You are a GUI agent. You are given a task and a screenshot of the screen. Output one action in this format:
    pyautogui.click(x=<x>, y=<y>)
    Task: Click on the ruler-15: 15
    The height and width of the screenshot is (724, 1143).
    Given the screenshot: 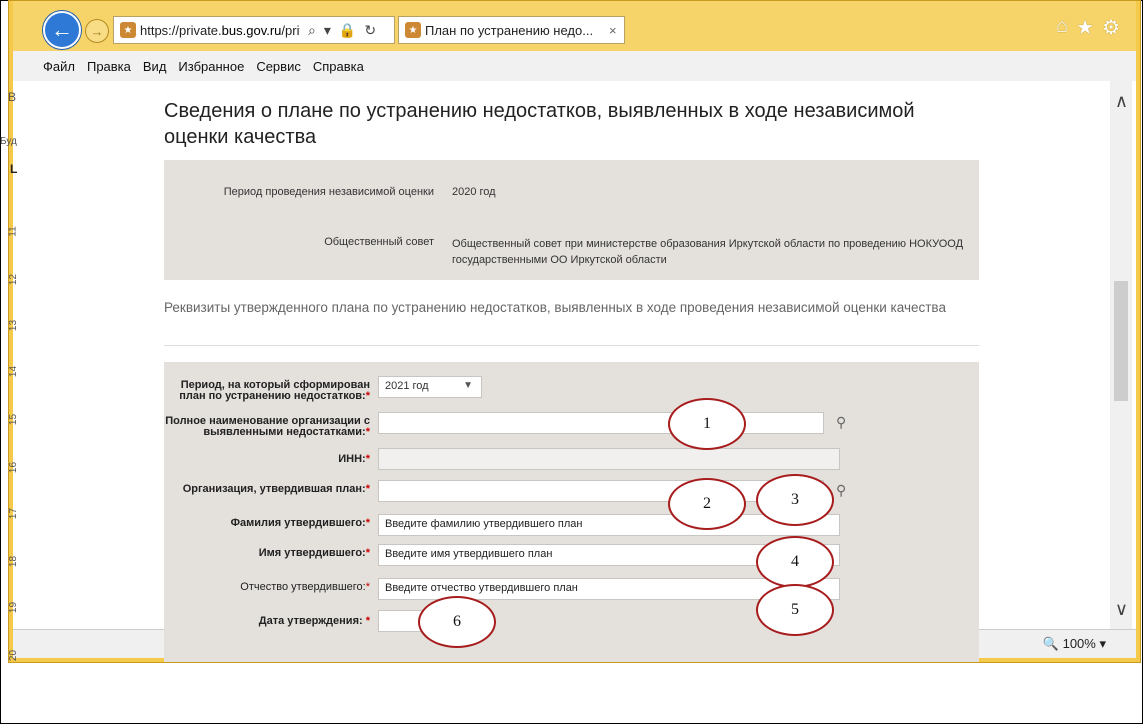 What is the action you would take?
    pyautogui.click(x=14, y=419)
    